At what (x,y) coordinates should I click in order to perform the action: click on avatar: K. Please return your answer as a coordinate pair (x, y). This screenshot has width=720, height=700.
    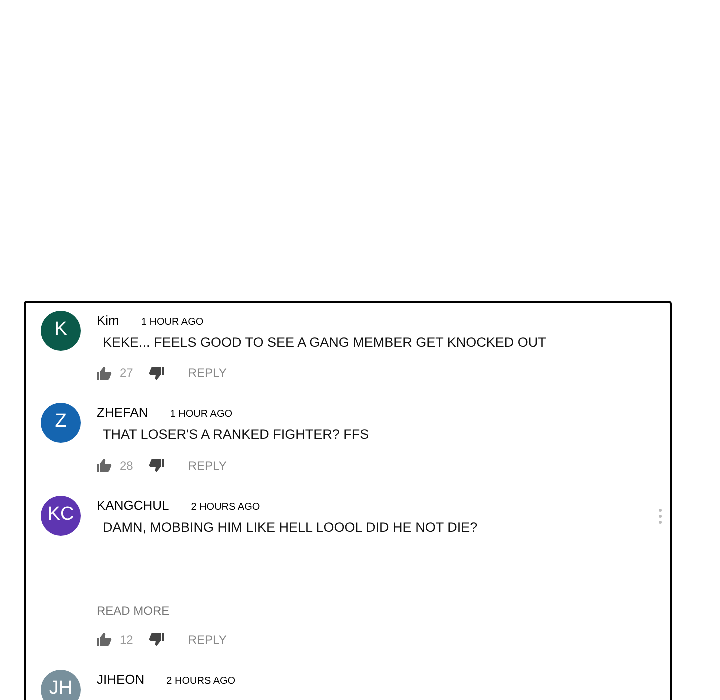
    Looking at the image, I should click on (61, 331).